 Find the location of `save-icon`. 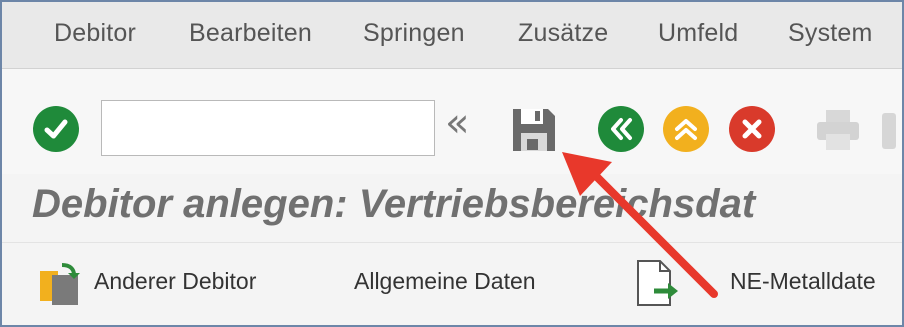

save-icon is located at coordinates (534, 130).